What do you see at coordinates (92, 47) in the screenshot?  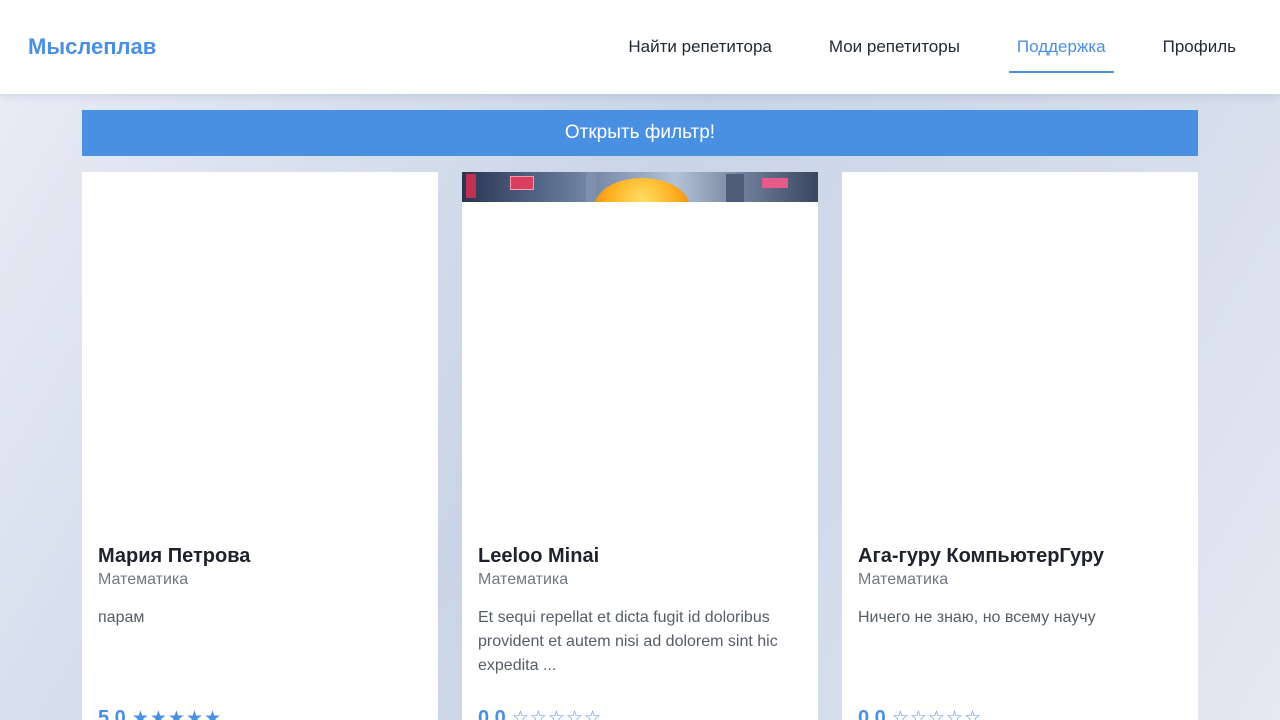 I see `app-logo: Мыслеплав` at bounding box center [92, 47].